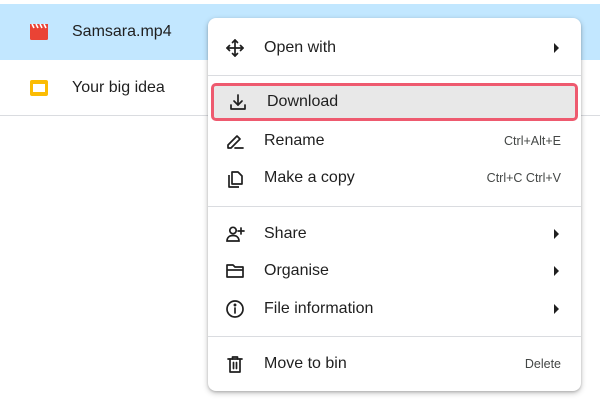 This screenshot has width=600, height=404. What do you see at coordinates (305, 363) in the screenshot?
I see `menu-item-label: Move to bin` at bounding box center [305, 363].